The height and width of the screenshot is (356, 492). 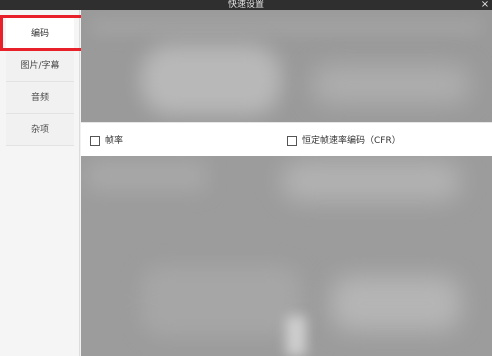 I want to click on cfr-option: 恒定帧速率编码（CFR）, so click(x=344, y=141).